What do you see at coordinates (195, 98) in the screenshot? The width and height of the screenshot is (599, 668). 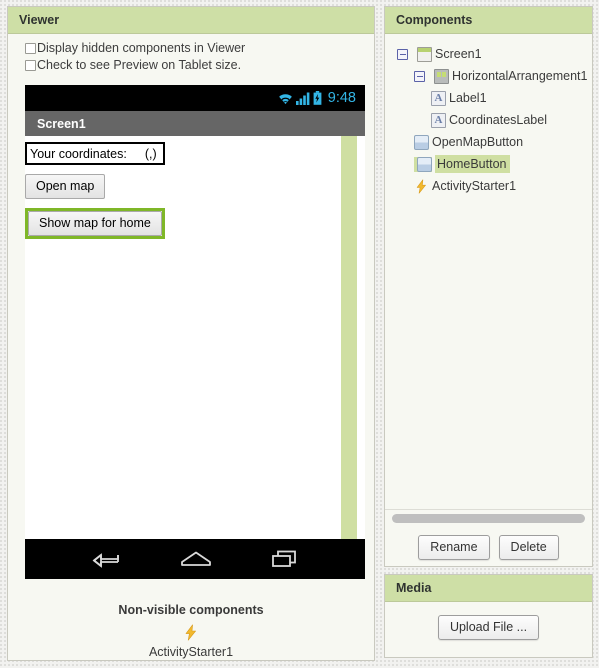 I see `android-status-bar: 9:48` at bounding box center [195, 98].